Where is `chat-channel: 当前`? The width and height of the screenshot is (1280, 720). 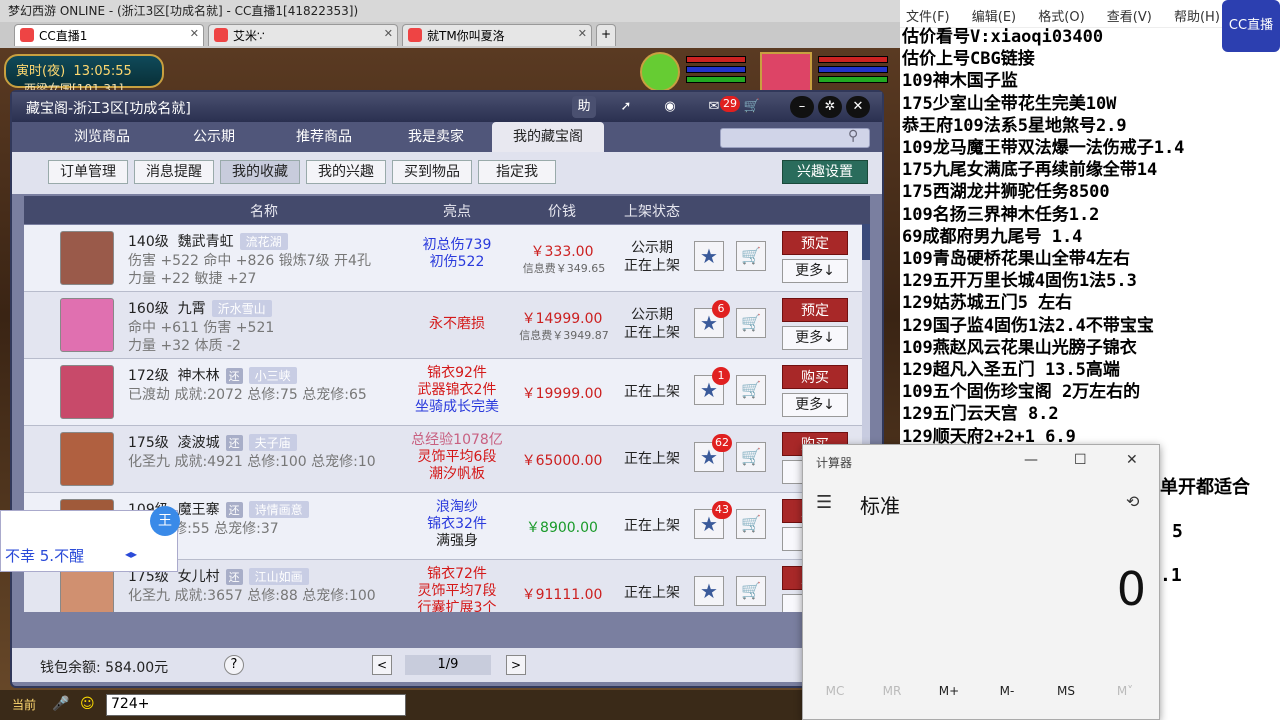
chat-channel: 当前 is located at coordinates (24, 704).